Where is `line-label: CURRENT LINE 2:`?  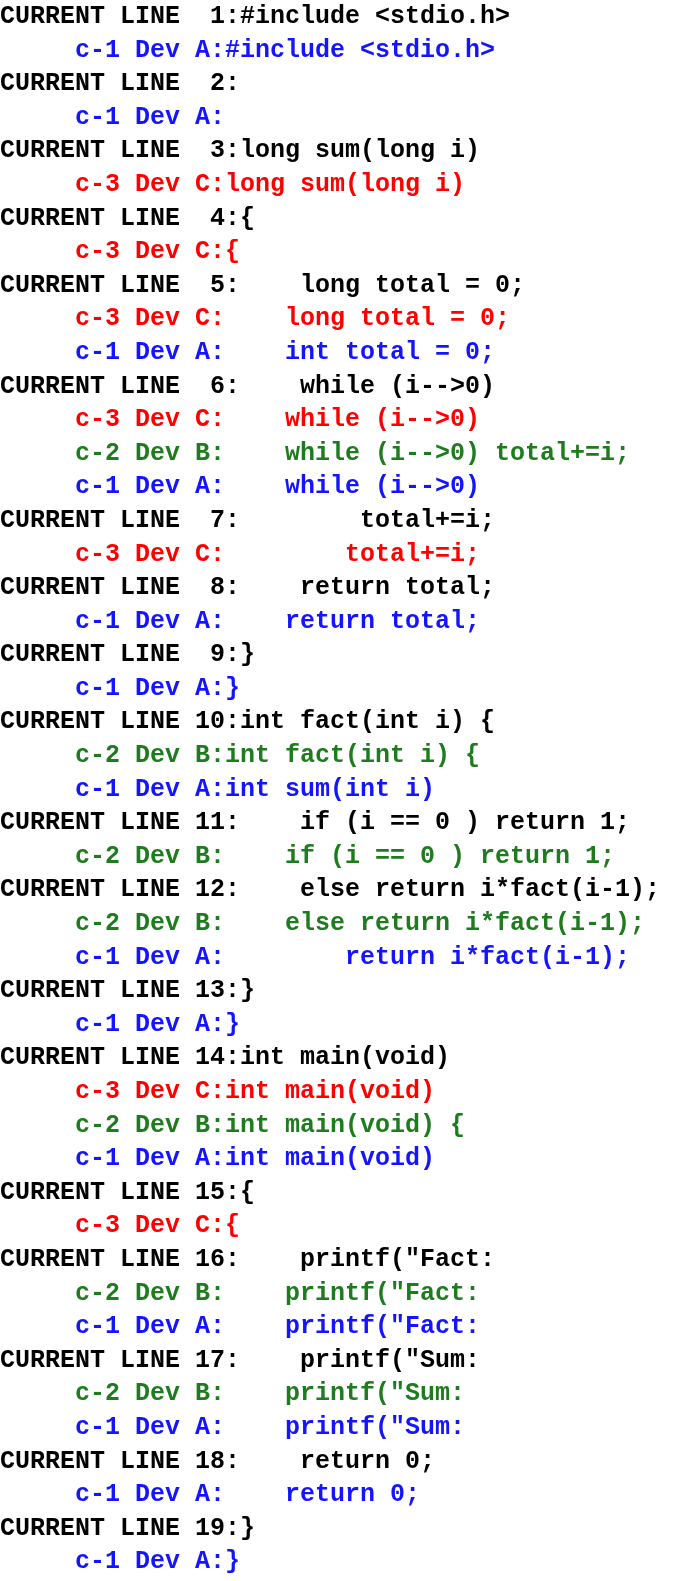
line-label: CURRENT LINE 2: is located at coordinates (120, 84).